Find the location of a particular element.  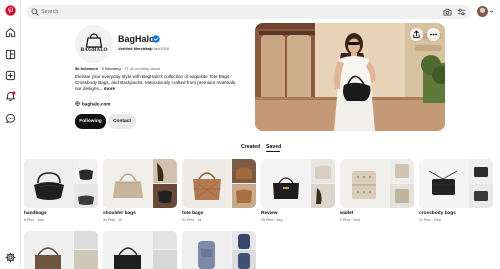

profile-handle: BagHalo2016 is located at coordinates (157, 48).